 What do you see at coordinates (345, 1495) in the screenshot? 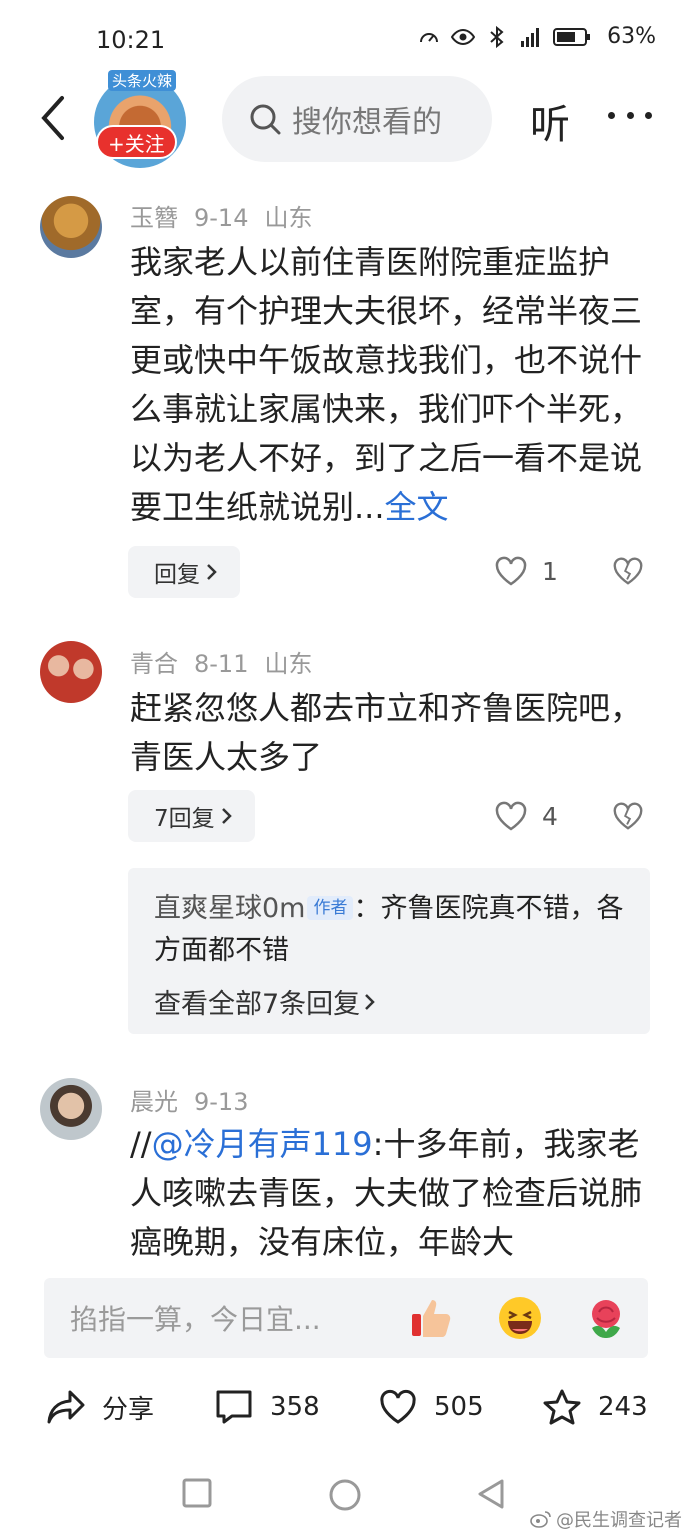
I see `home-circle-icon` at bounding box center [345, 1495].